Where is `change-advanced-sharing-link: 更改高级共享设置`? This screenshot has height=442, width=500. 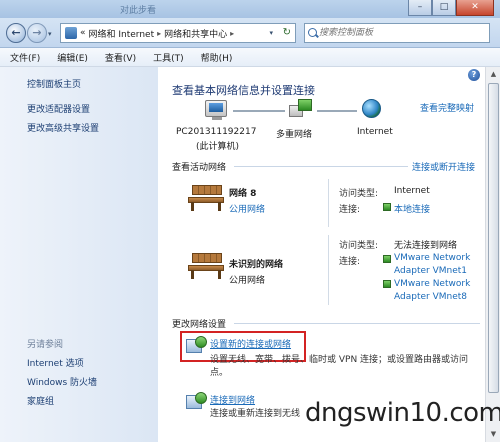
change-advanced-sharing-link: 更改高级共享设置 is located at coordinates (63, 127).